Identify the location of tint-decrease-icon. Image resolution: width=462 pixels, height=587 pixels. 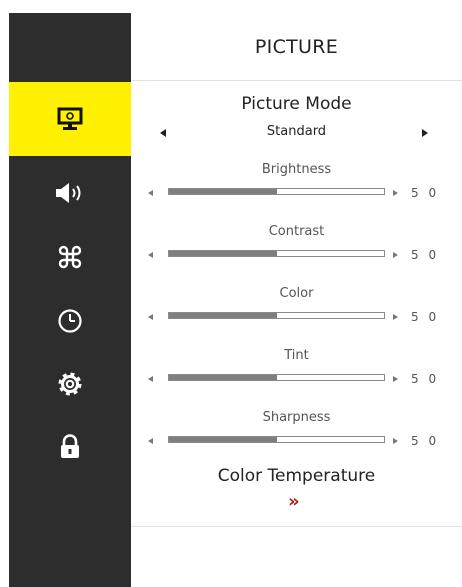
(150, 379).